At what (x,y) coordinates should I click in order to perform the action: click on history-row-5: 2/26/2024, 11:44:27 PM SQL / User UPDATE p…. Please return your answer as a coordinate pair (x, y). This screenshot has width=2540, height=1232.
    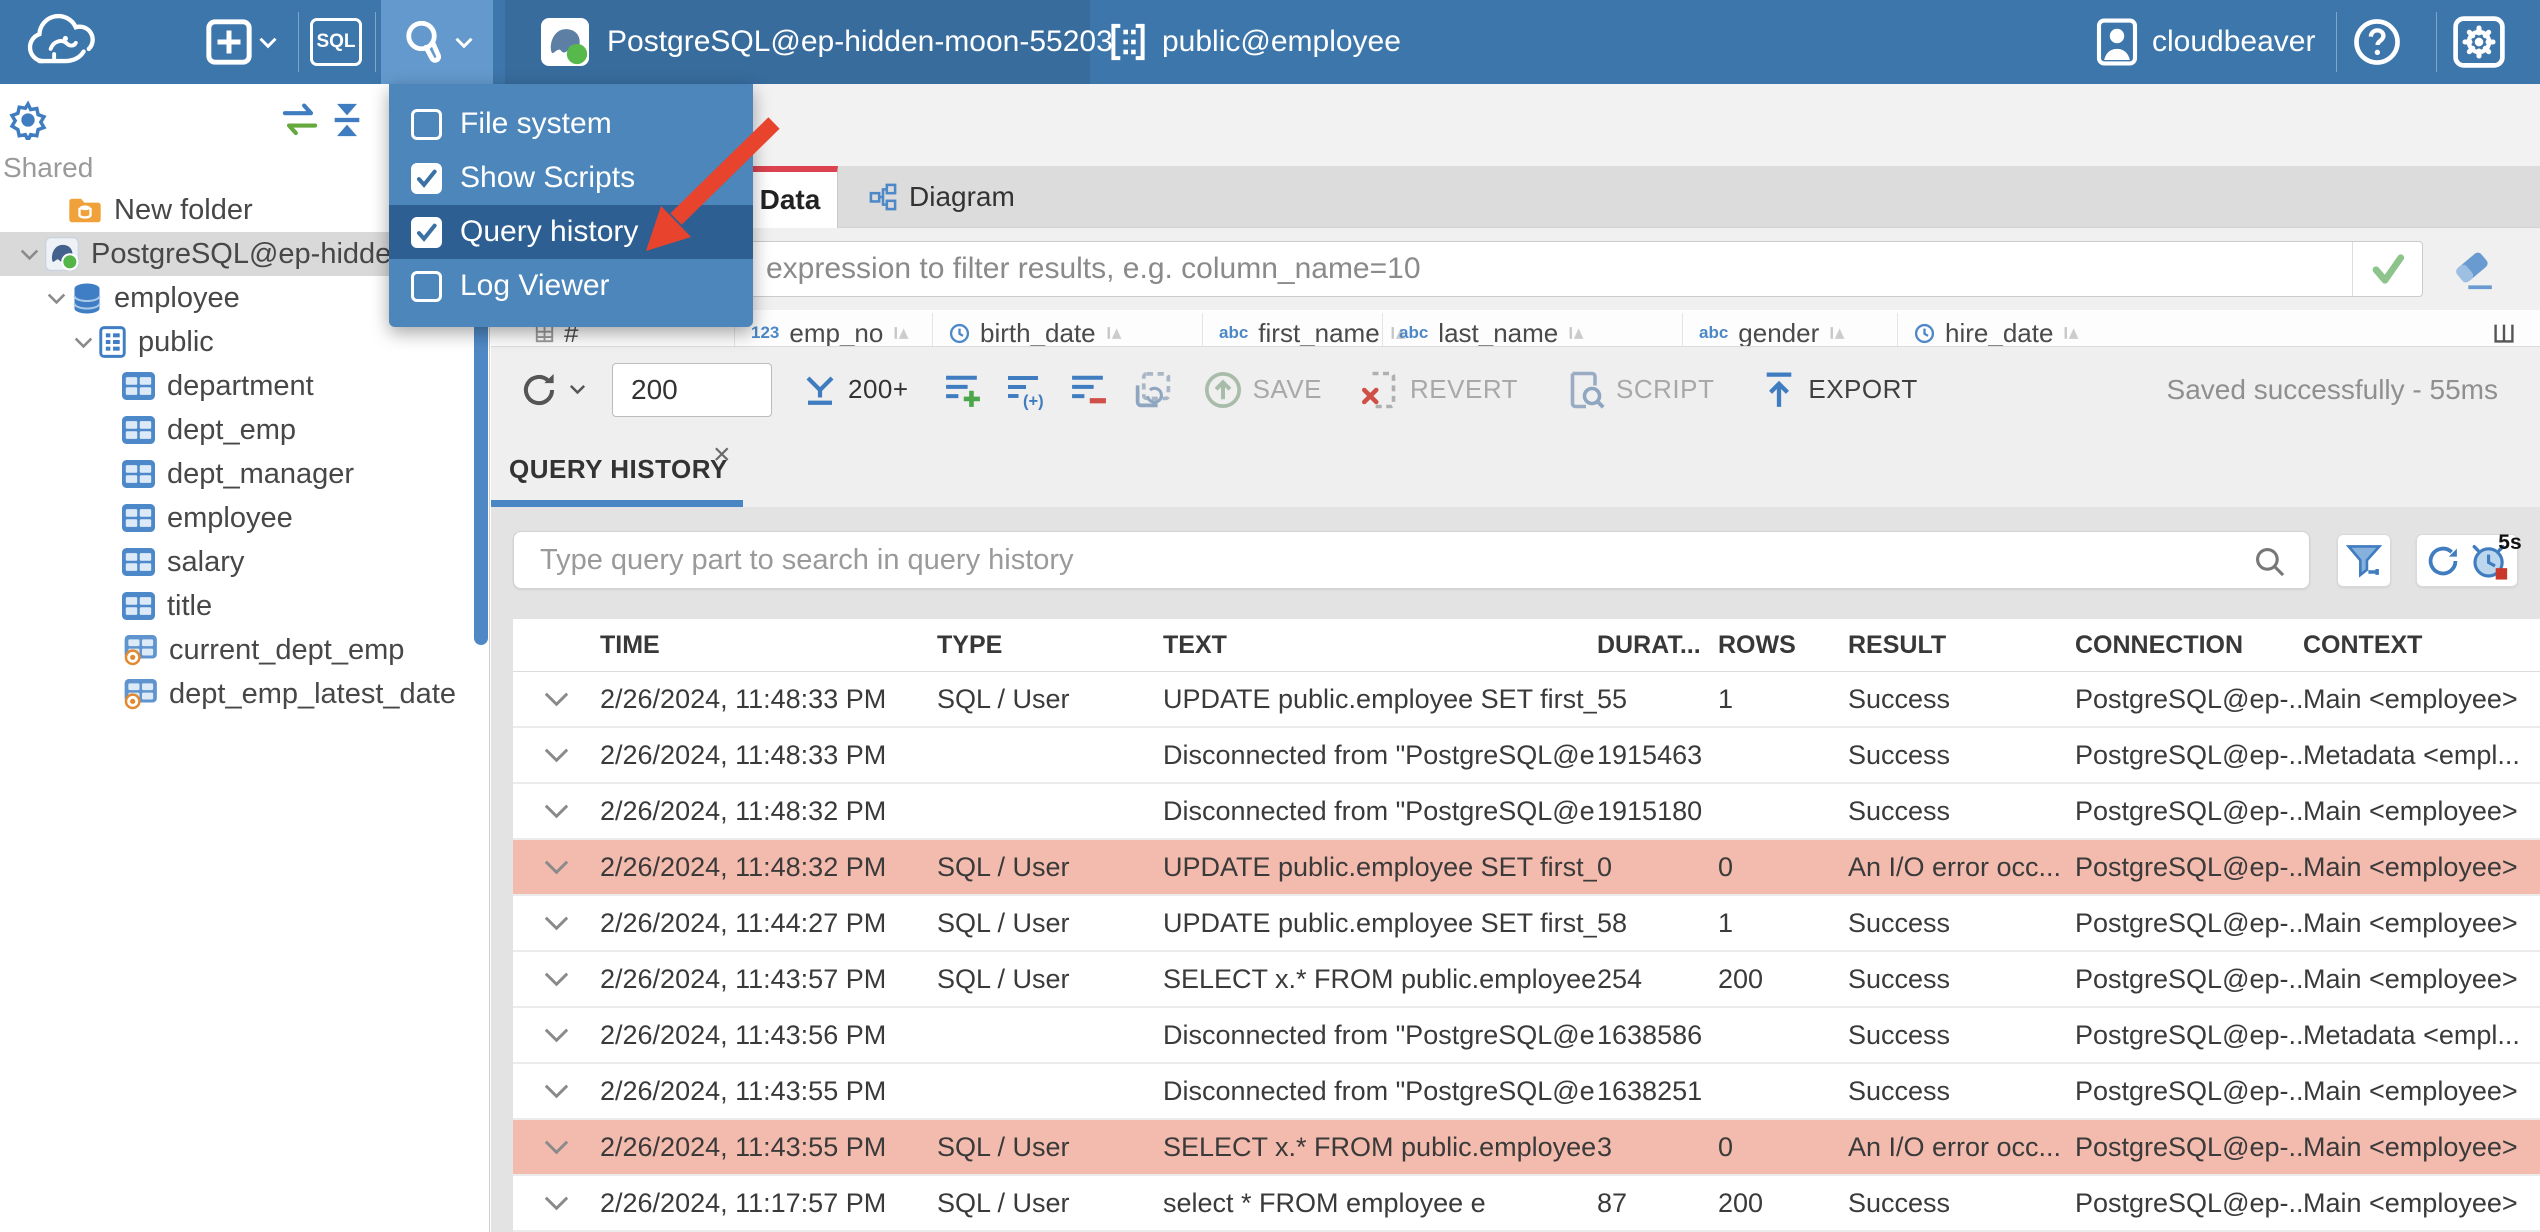
    Looking at the image, I should click on (1526, 924).